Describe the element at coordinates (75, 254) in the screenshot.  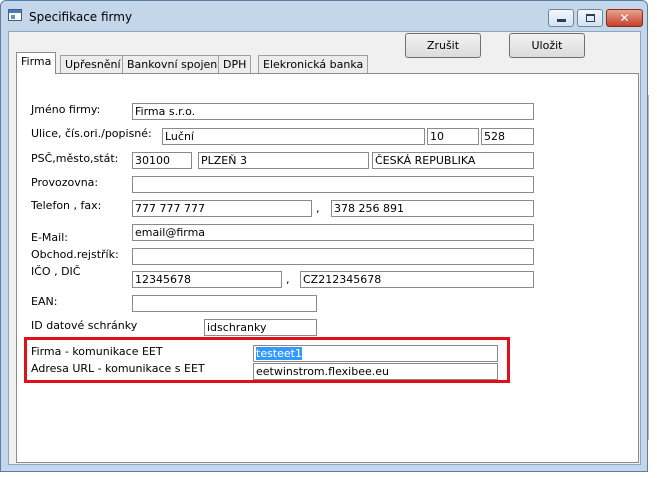
I see `trade-register-label: Obchod.rejstřík:` at that location.